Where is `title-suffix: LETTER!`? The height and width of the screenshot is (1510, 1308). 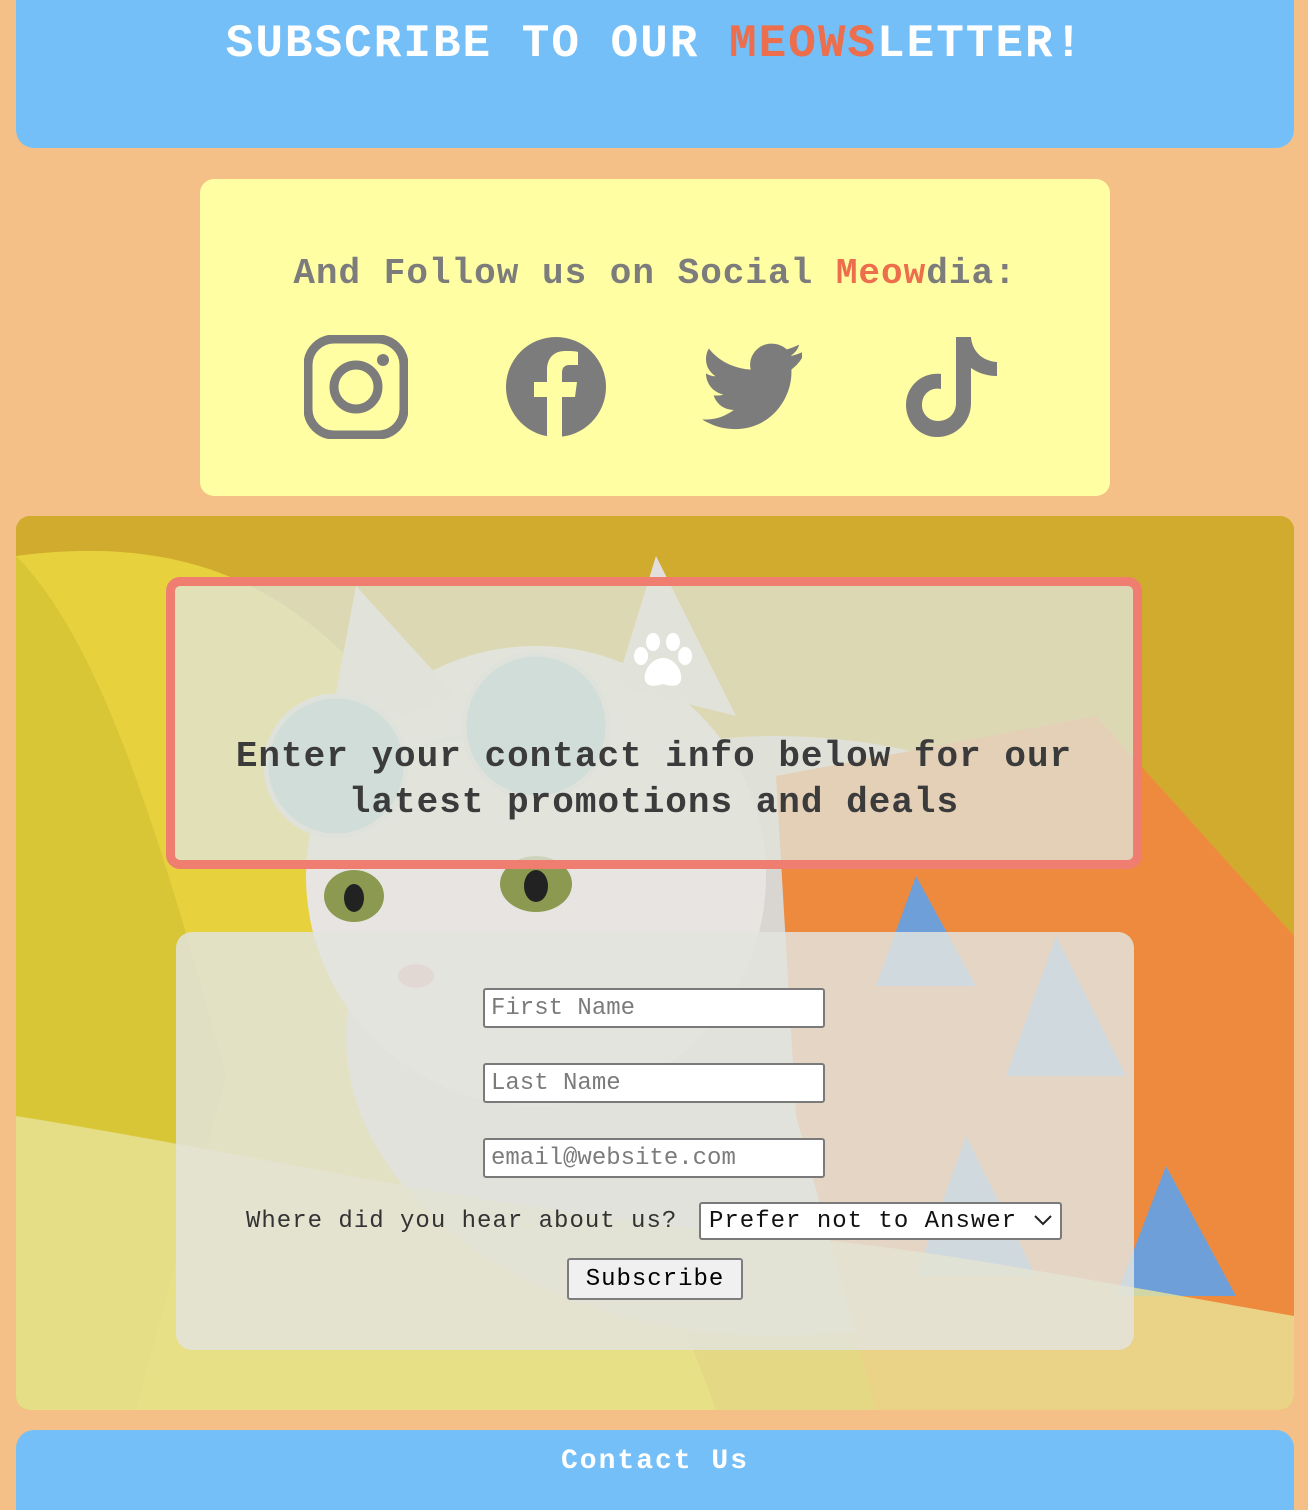
title-suffix: LETTER! is located at coordinates (981, 44).